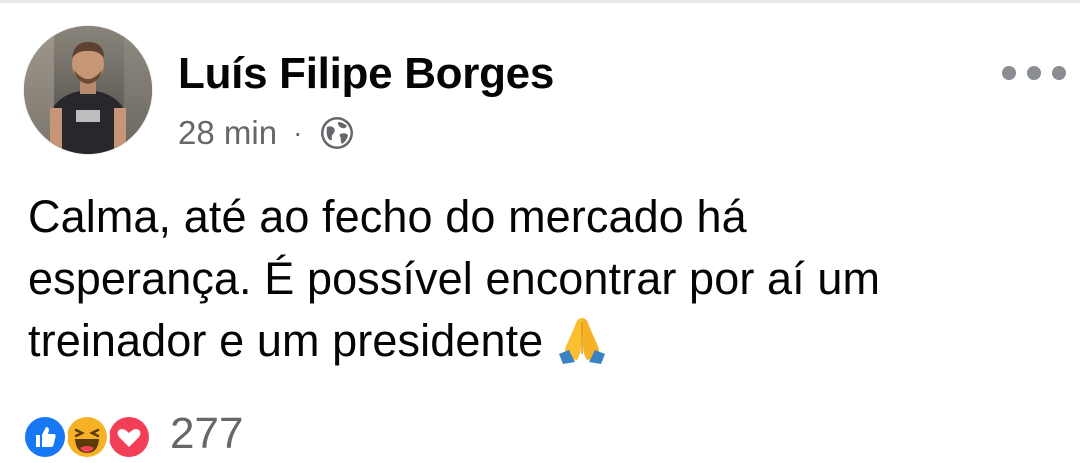 This screenshot has width=1080, height=463. What do you see at coordinates (129, 437) in the screenshot?
I see `love-reaction-icon` at bounding box center [129, 437].